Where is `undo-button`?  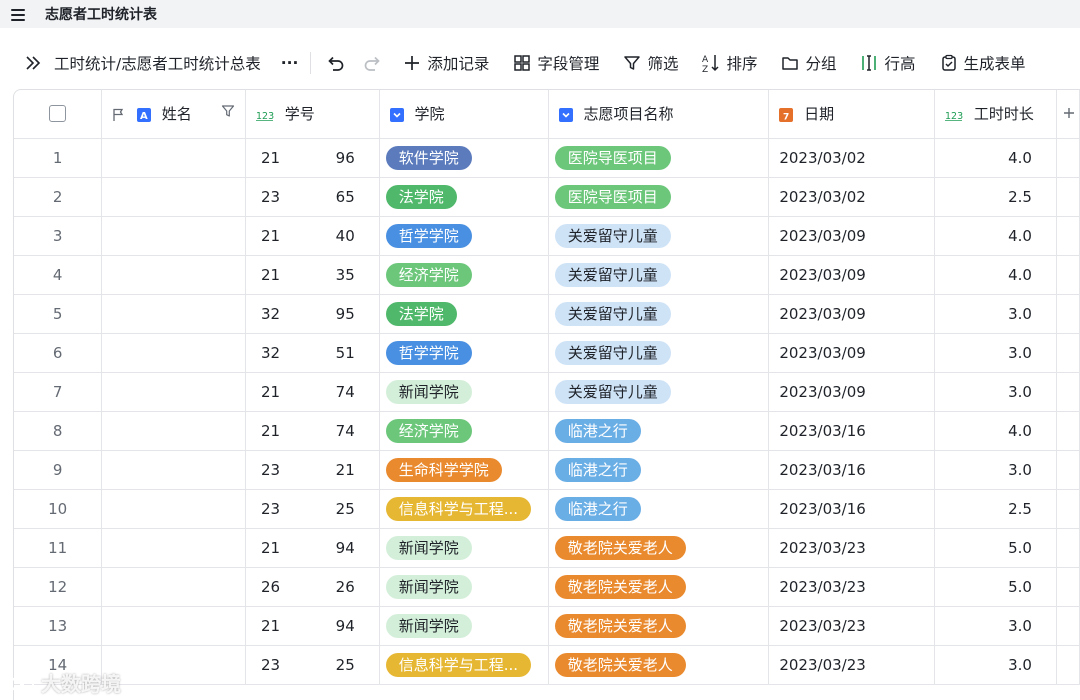 undo-button is located at coordinates (335, 63).